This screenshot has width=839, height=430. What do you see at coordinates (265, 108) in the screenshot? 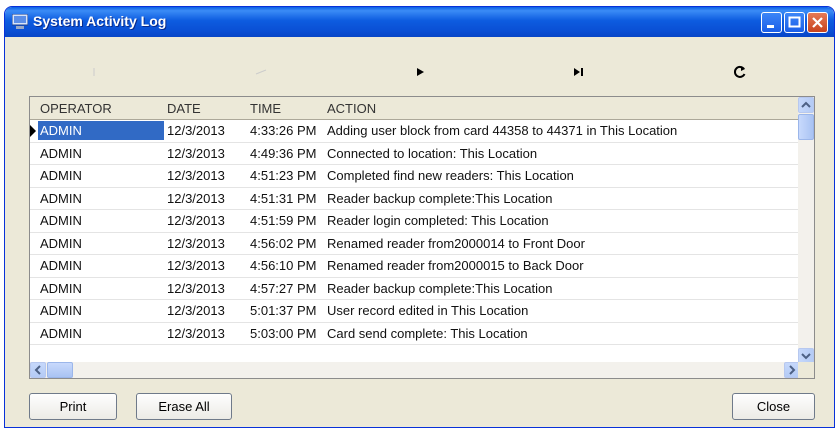
I see `column-header-time: TIME` at bounding box center [265, 108].